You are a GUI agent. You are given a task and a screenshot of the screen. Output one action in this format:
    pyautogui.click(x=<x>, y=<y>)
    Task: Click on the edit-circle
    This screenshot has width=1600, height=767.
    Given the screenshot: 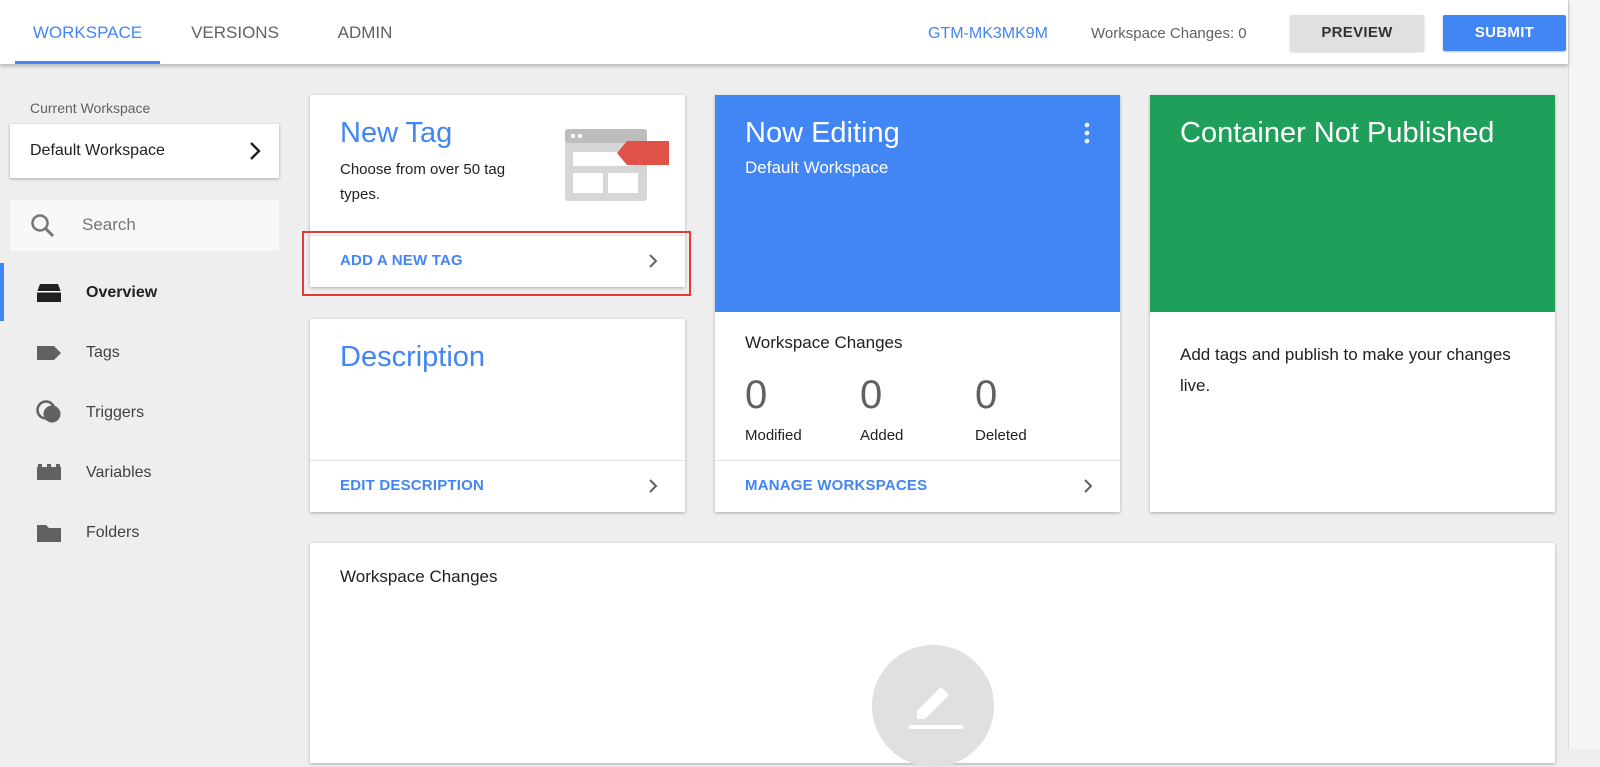 What is the action you would take?
    pyautogui.click(x=933, y=706)
    